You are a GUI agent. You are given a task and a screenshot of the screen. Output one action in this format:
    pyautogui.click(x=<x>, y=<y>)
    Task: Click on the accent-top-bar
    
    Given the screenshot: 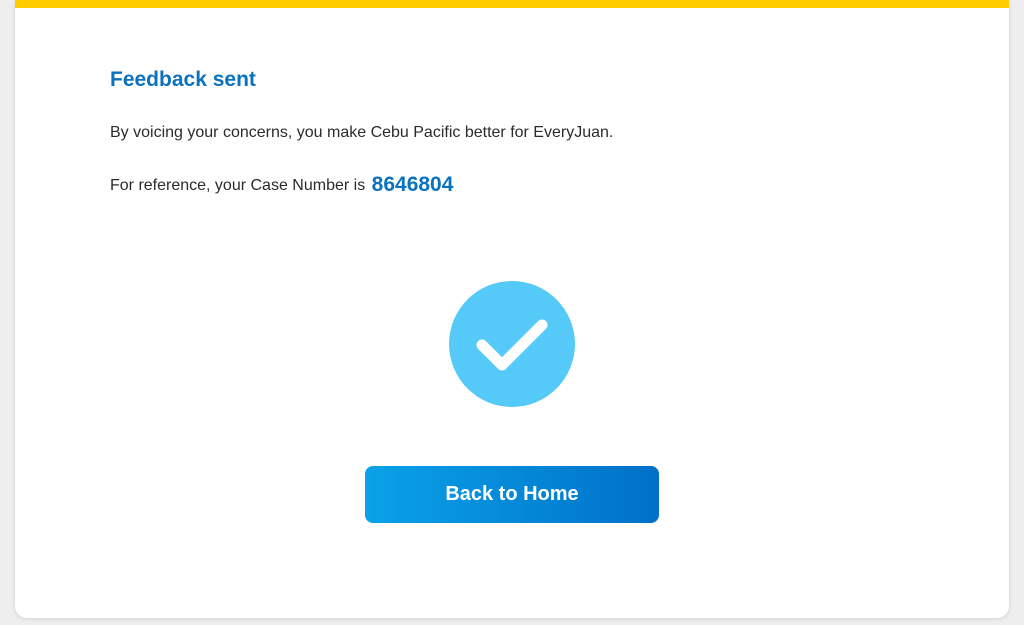 What is the action you would take?
    pyautogui.click(x=512, y=4)
    